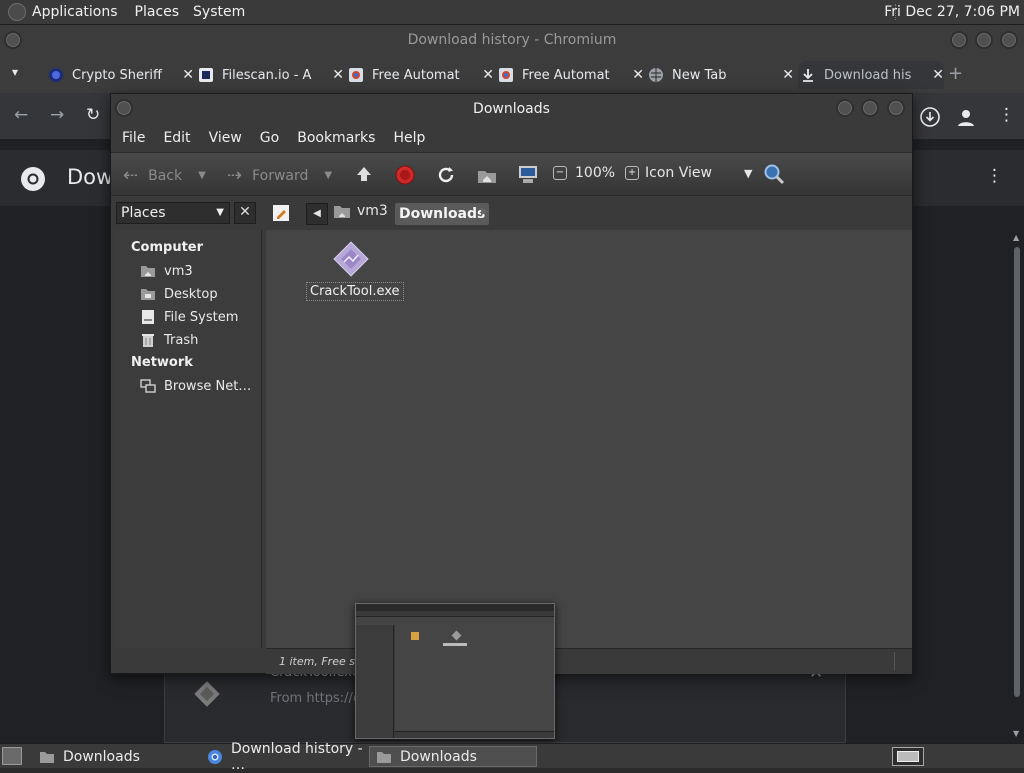 The height and width of the screenshot is (773, 1024). Describe the element at coordinates (355, 291) in the screenshot. I see `file-name-label: CrackTool.exe` at that location.